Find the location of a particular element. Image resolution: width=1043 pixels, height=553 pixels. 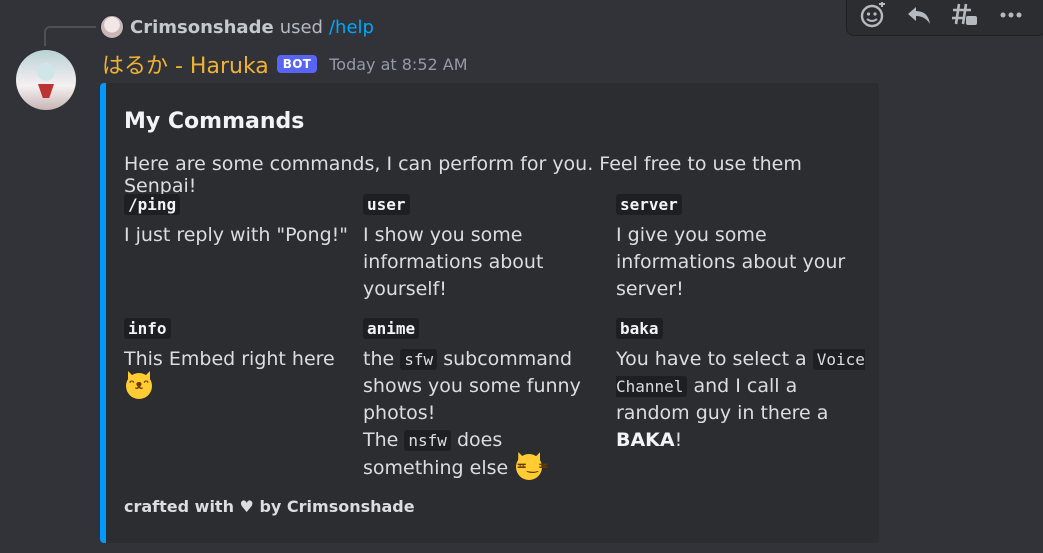

bot-avatar is located at coordinates (46, 80).